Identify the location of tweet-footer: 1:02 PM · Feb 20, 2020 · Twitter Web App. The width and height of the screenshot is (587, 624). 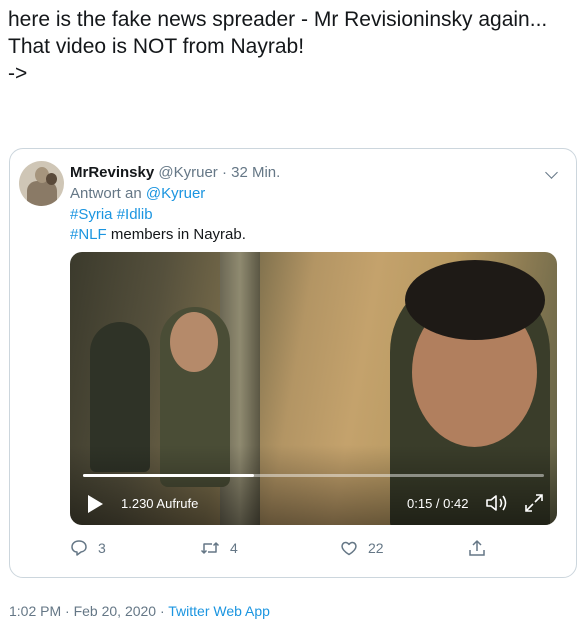
(139, 611).